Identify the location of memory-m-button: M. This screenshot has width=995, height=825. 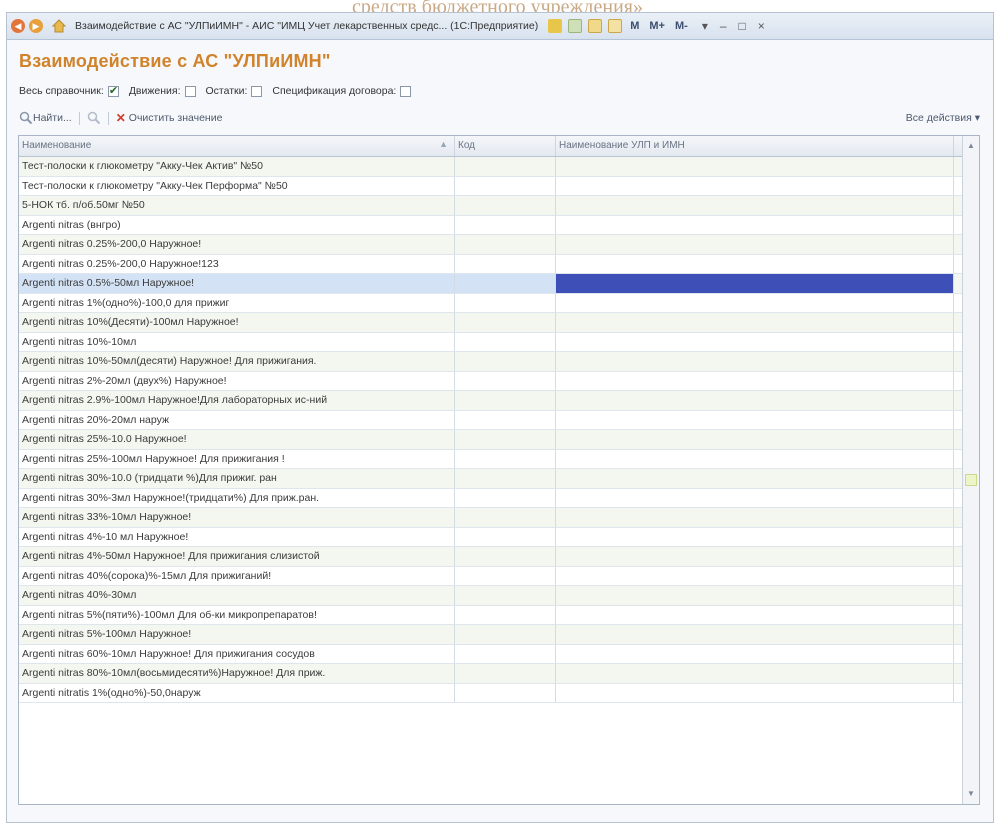
(634, 26).